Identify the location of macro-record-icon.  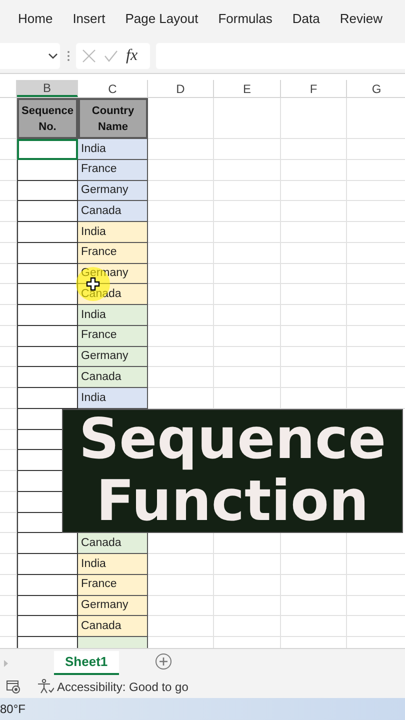
(13, 687).